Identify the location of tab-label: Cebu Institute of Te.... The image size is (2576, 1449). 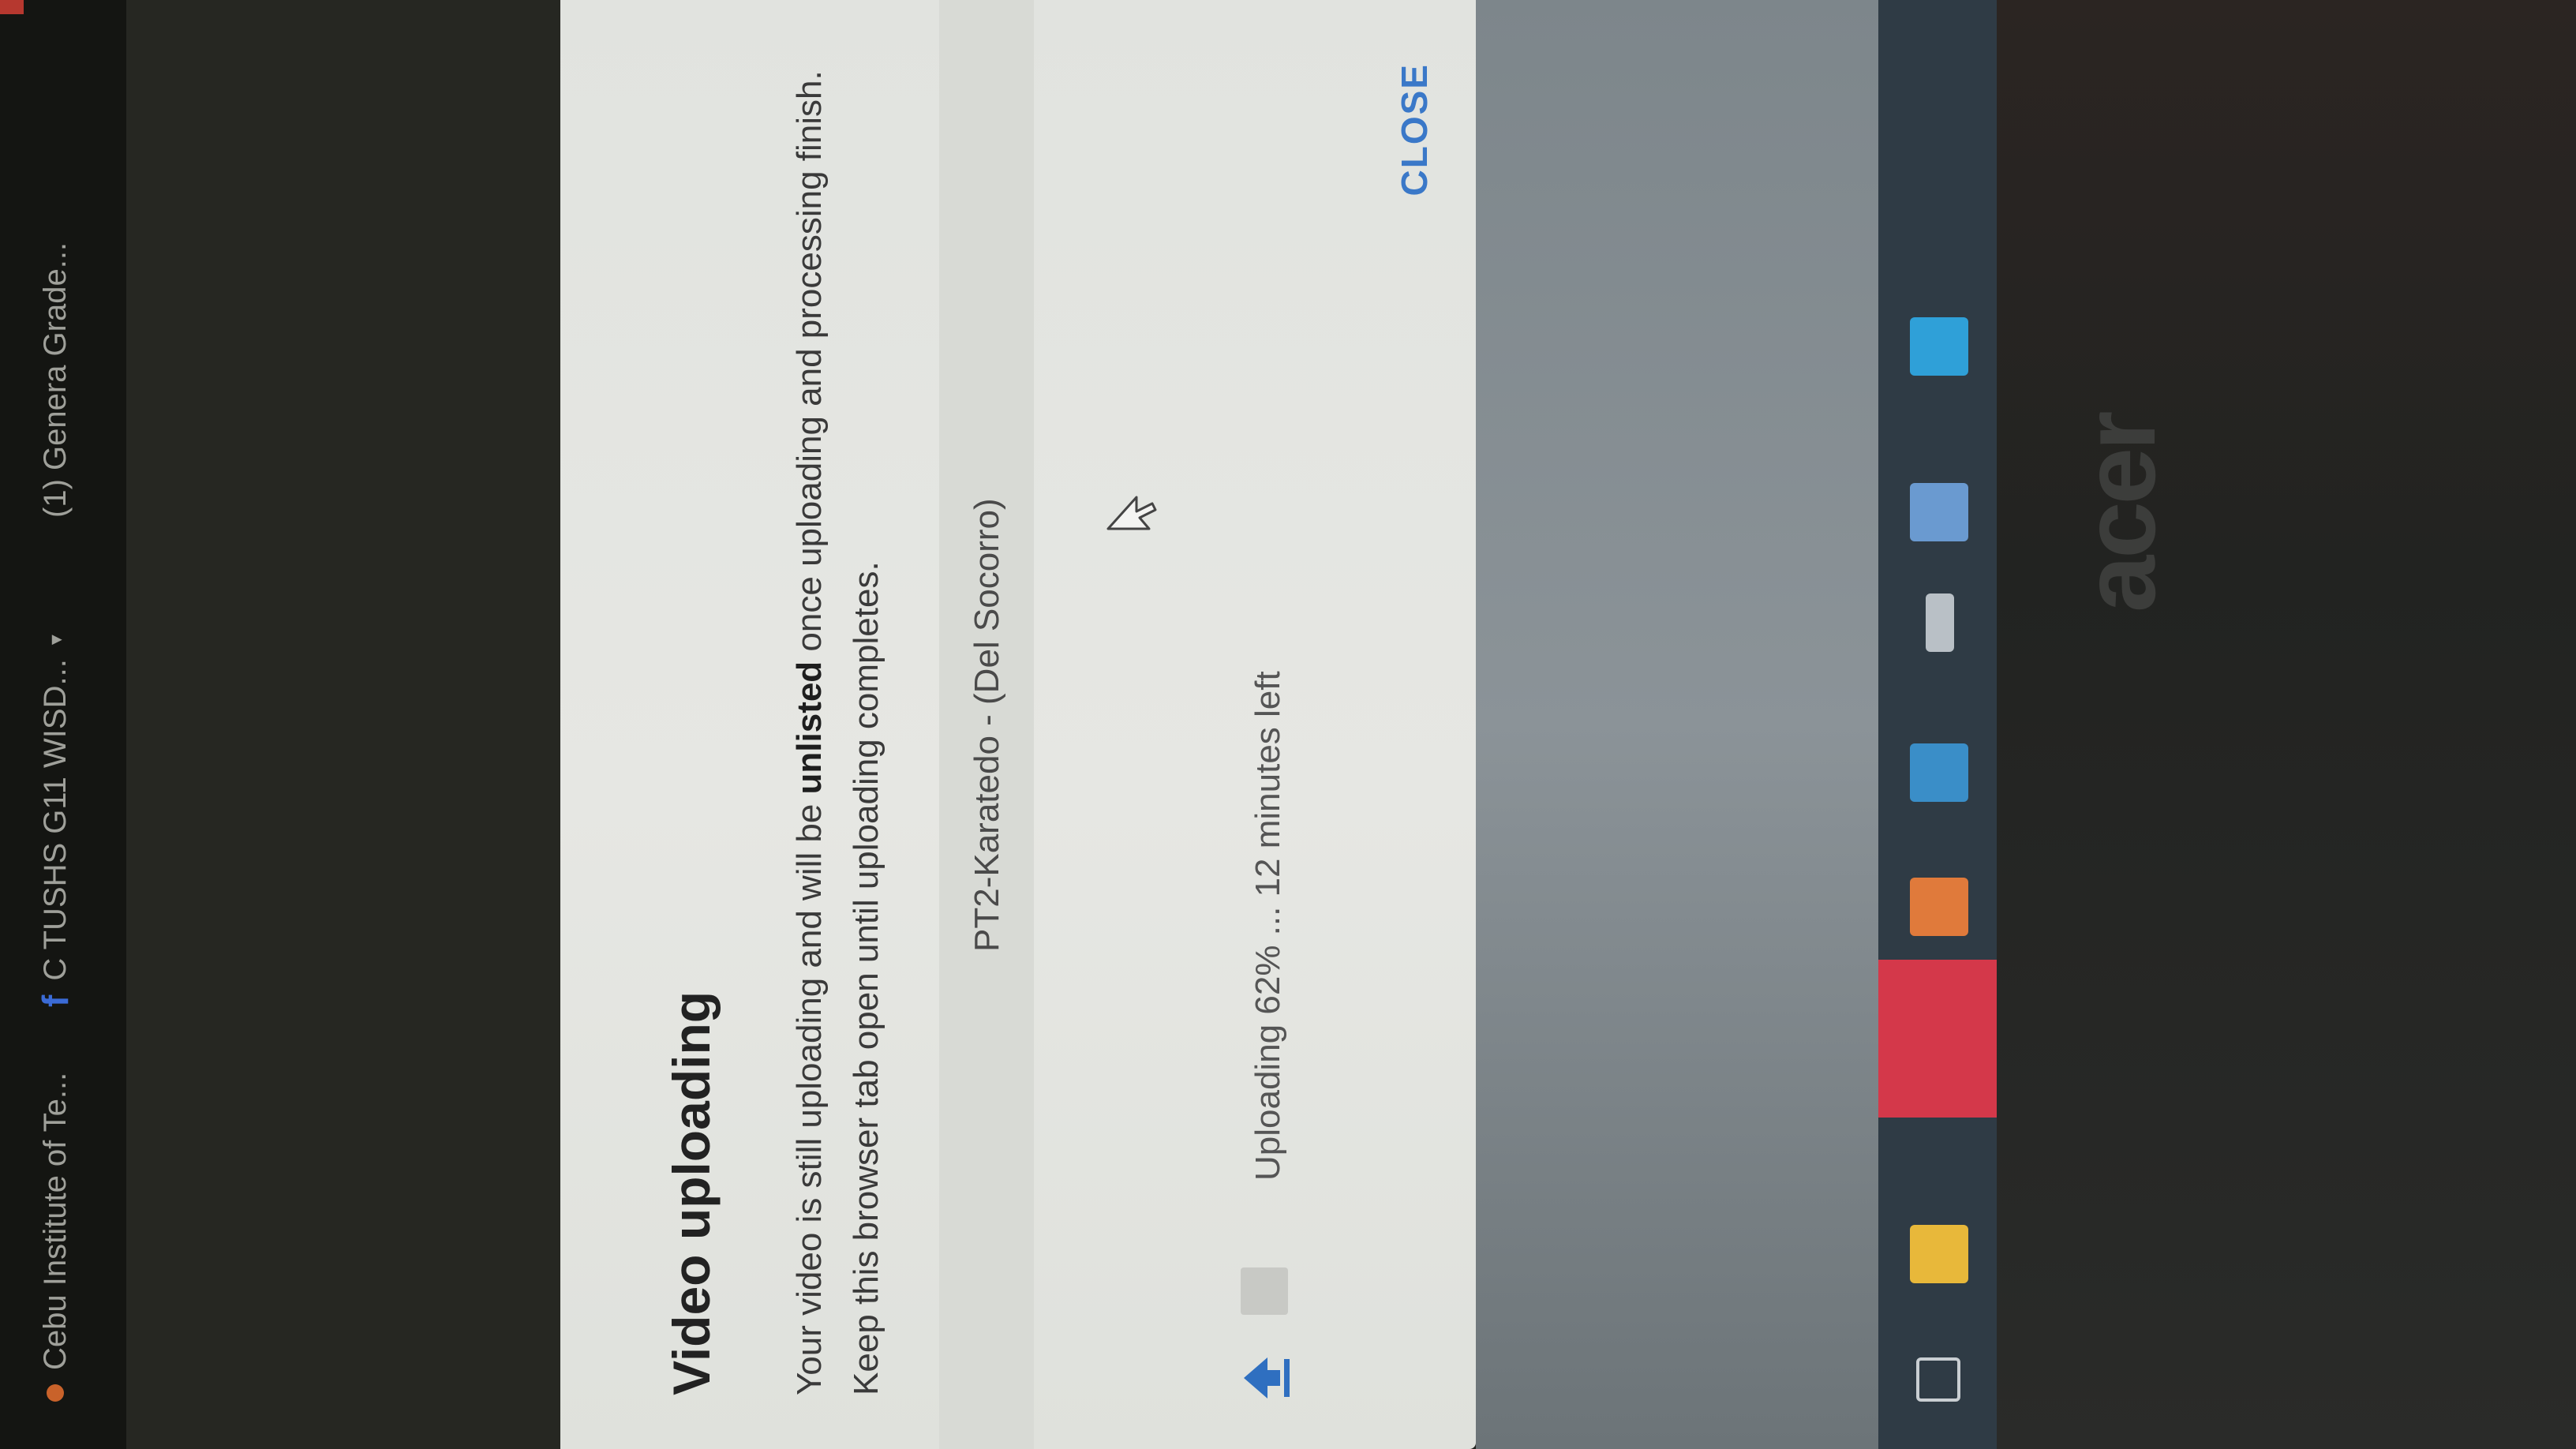
(55, 1221).